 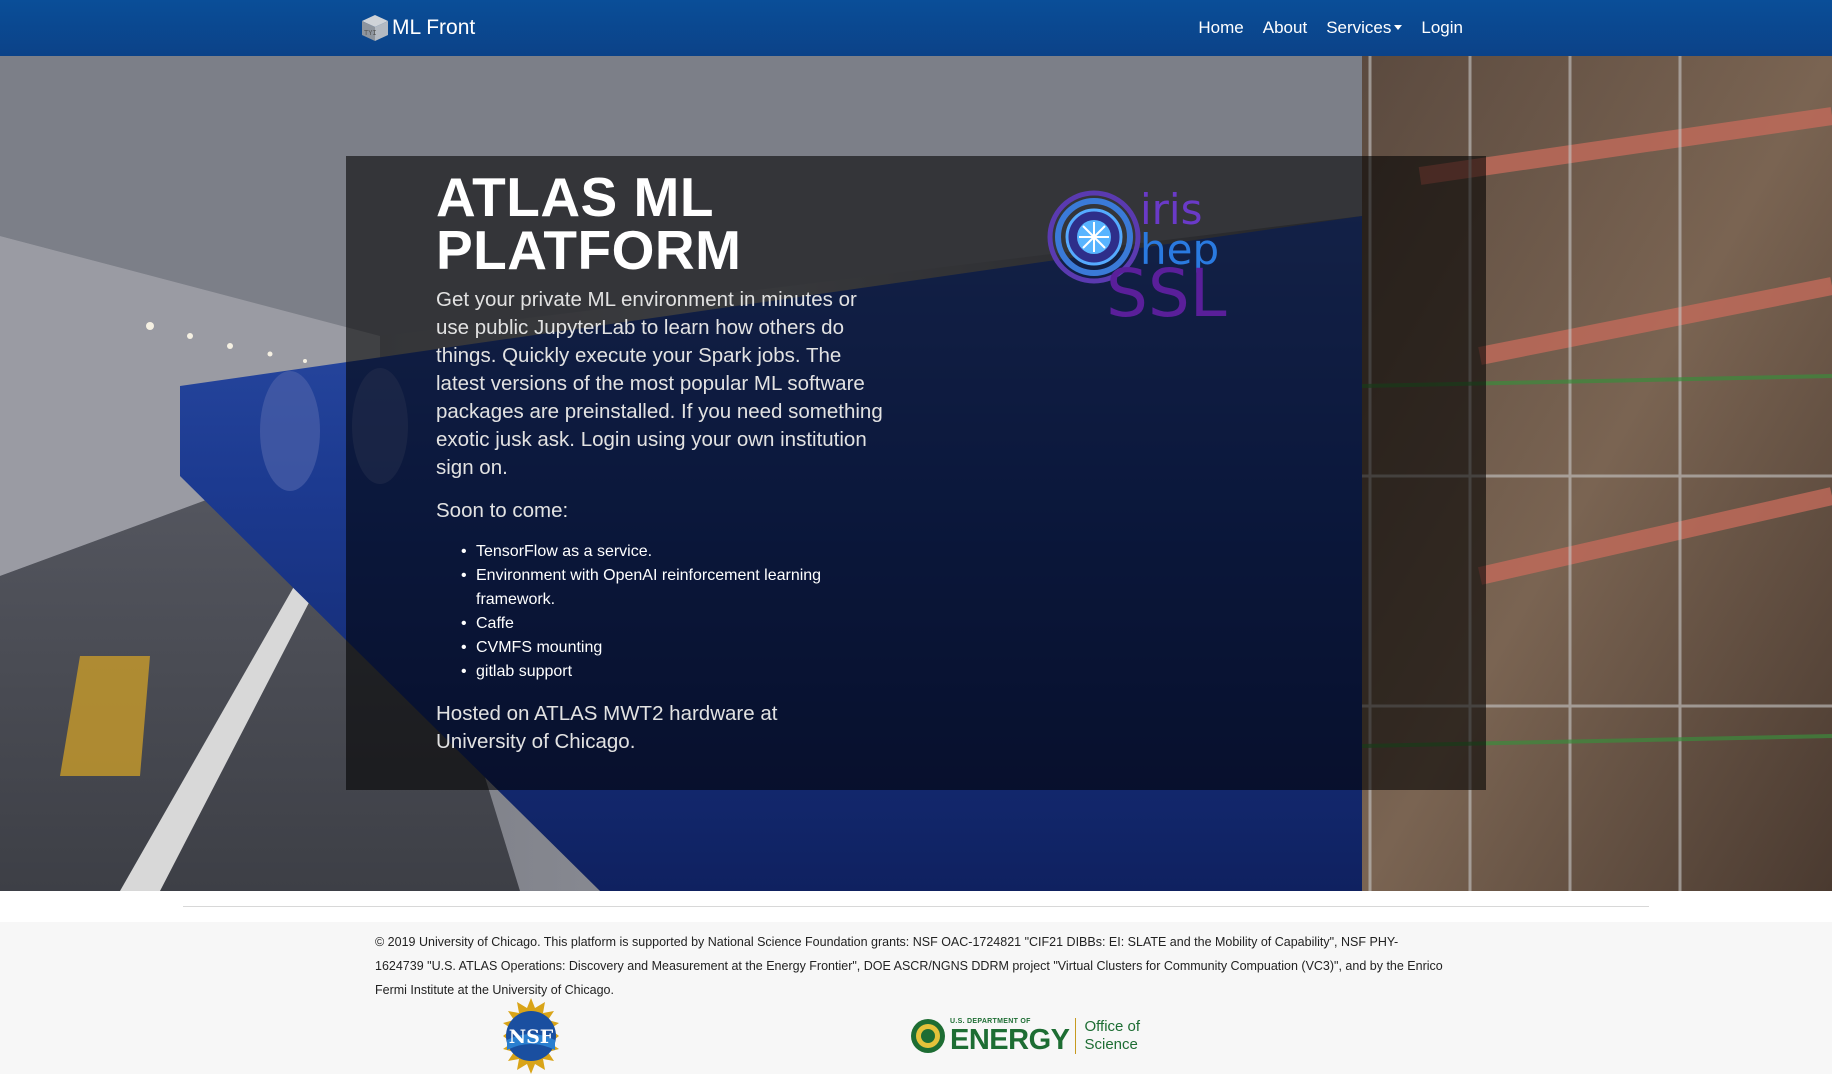 What do you see at coordinates (678, 552) in the screenshot?
I see `feature-item: TensorFlow as a service.` at bounding box center [678, 552].